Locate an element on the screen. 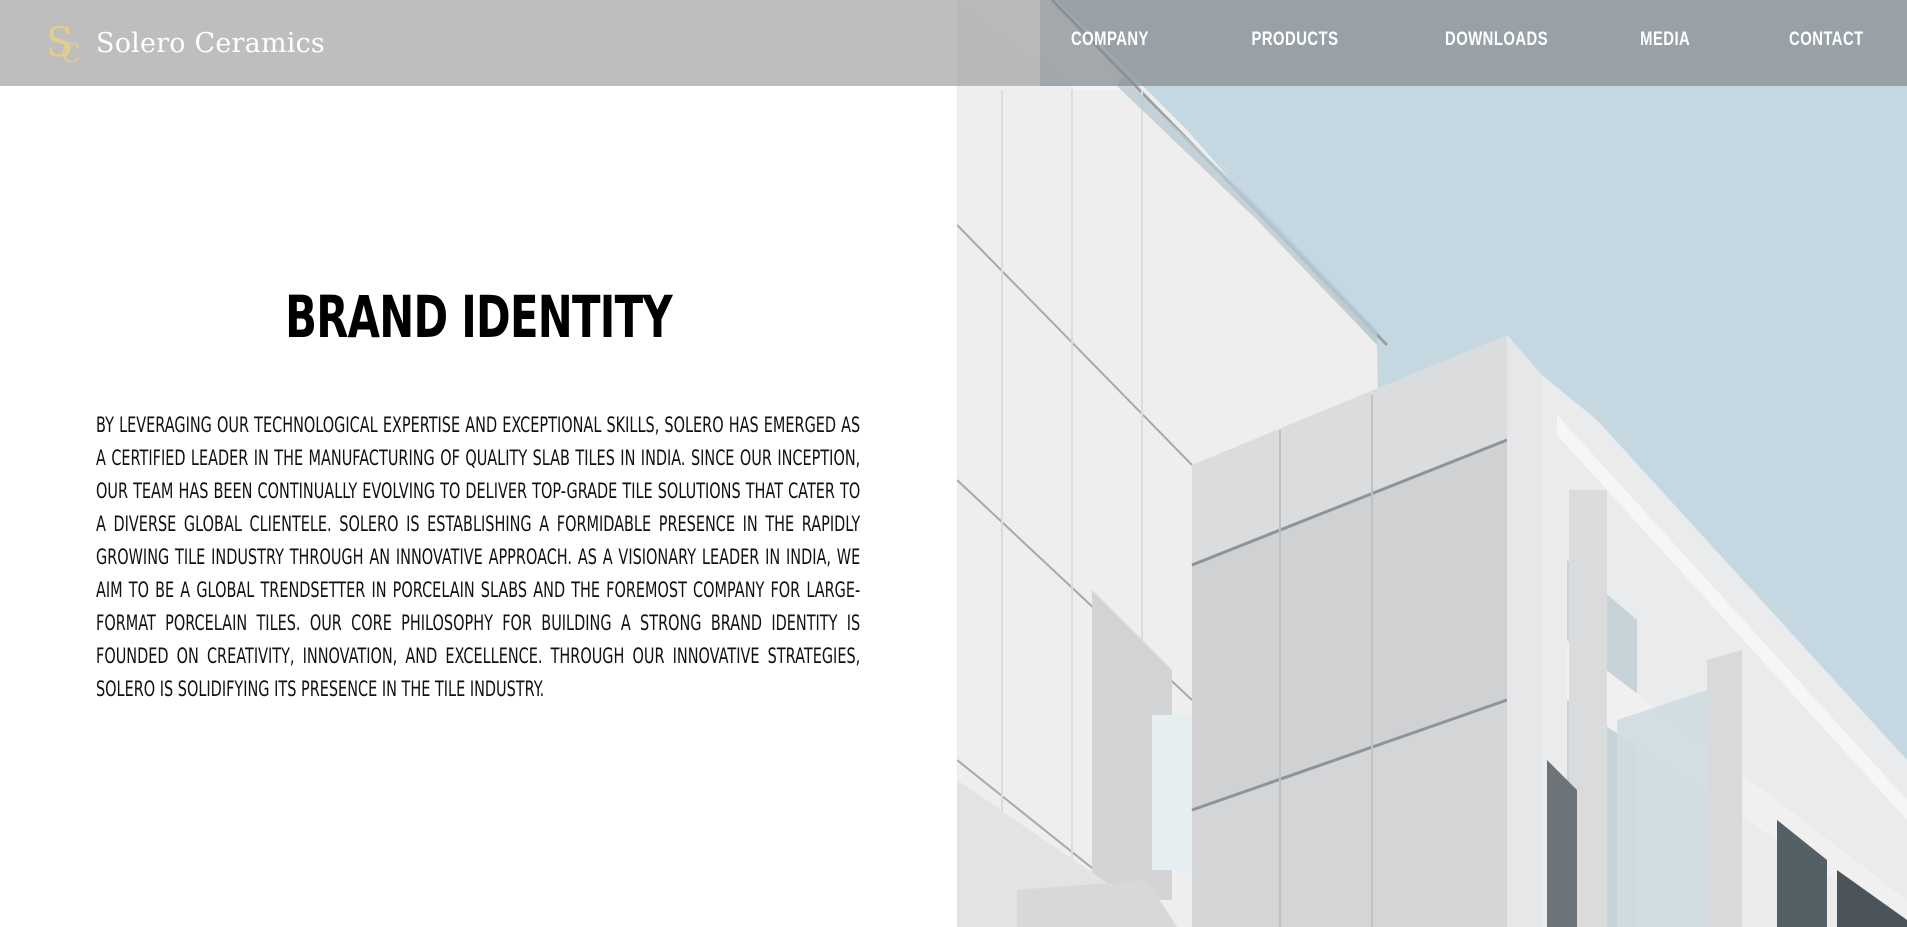  logo-mark-icon: S C is located at coordinates (63, 43).